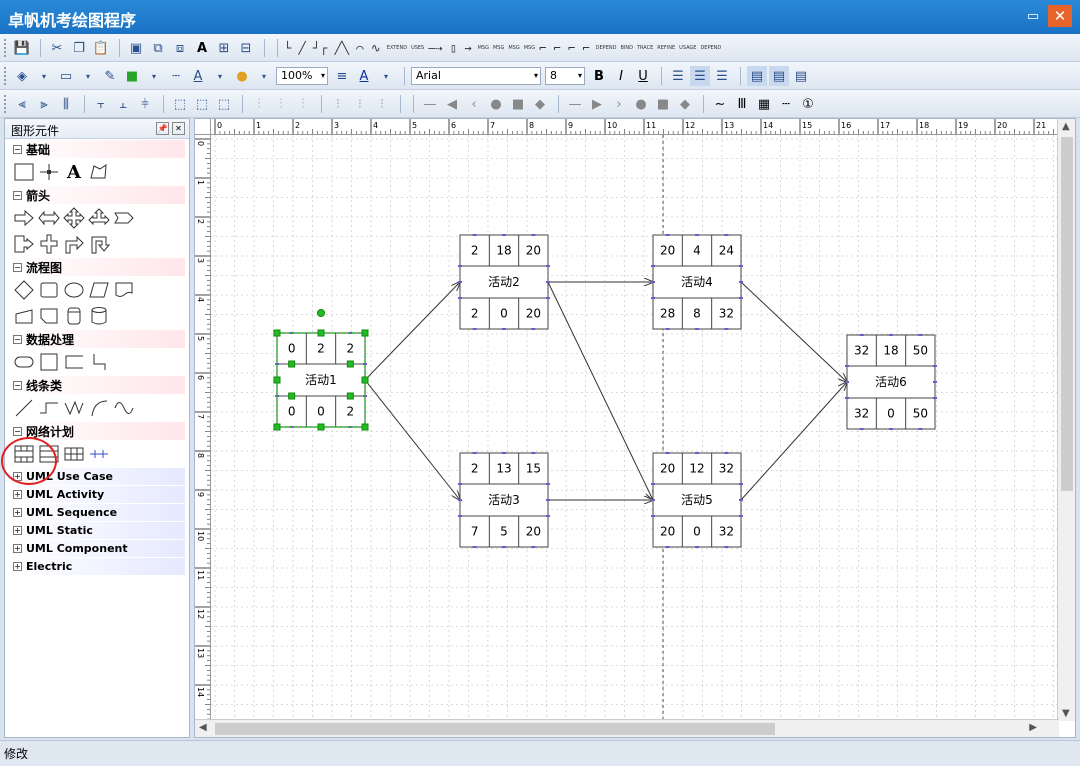 The width and height of the screenshot is (1080, 766). I want to click on text-shape-icon: A, so click(74, 172).